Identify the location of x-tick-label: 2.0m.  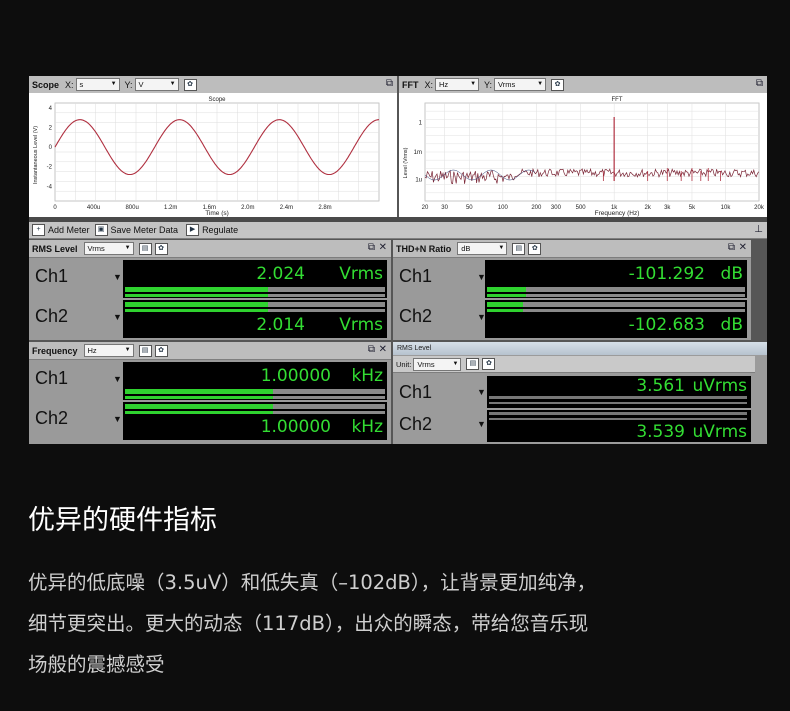
(247, 208).